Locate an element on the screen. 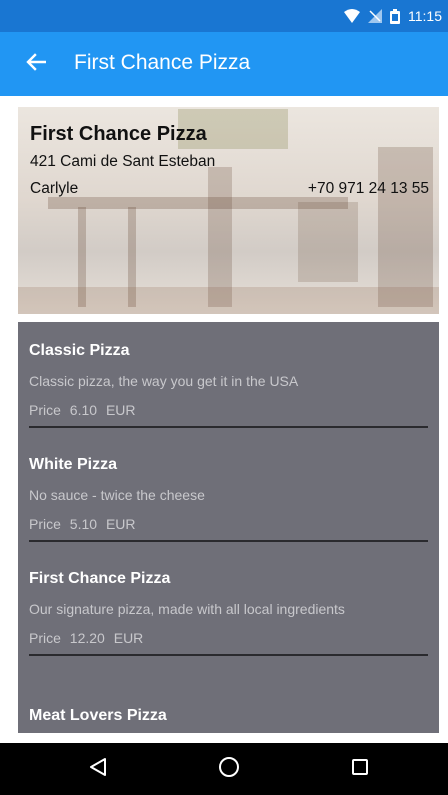 The width and height of the screenshot is (448, 795). menu-item-name: First Chance Pizza is located at coordinates (100, 578).